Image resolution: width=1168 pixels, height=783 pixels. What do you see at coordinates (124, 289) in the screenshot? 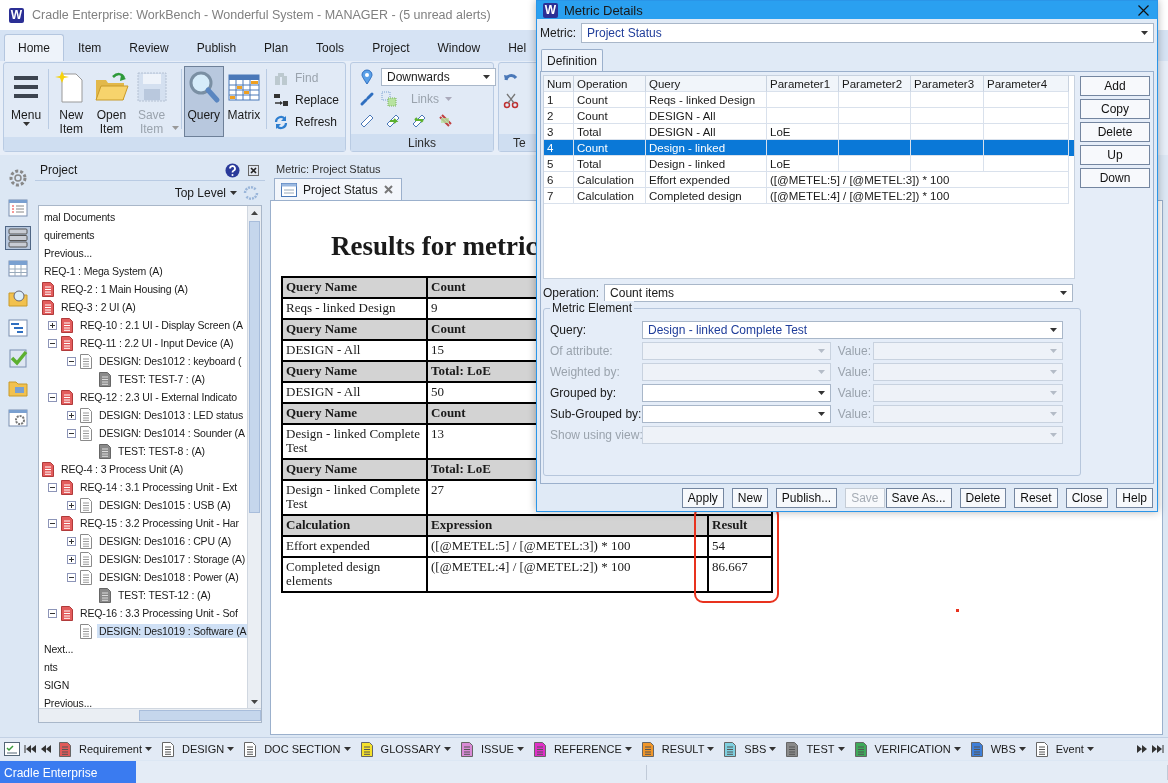
I see `tree-item: REQ-2 : 1 Main Housing (A)` at bounding box center [124, 289].